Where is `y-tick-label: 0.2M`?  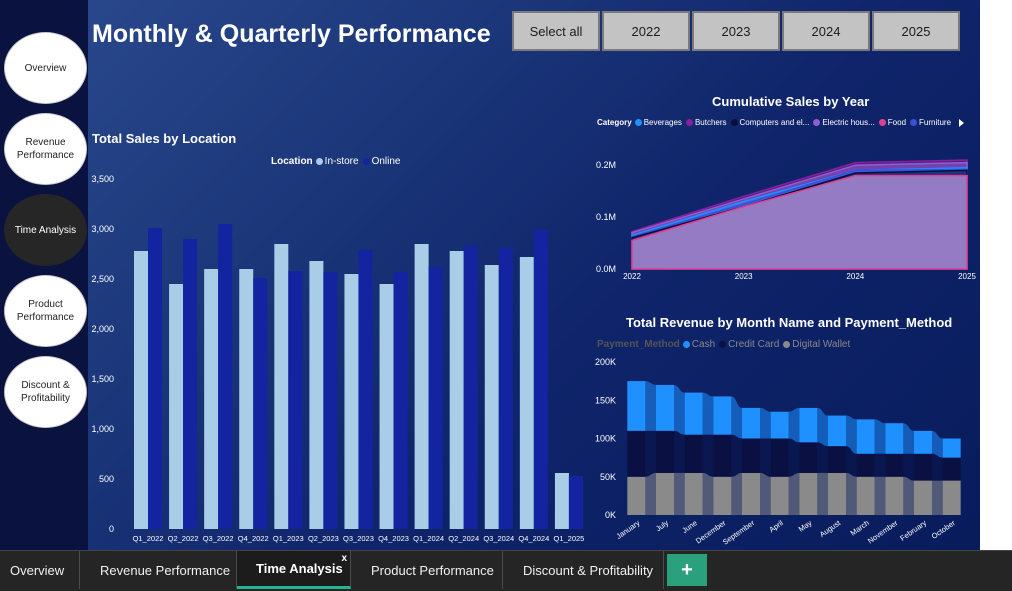
y-tick-label: 0.2M is located at coordinates (606, 165).